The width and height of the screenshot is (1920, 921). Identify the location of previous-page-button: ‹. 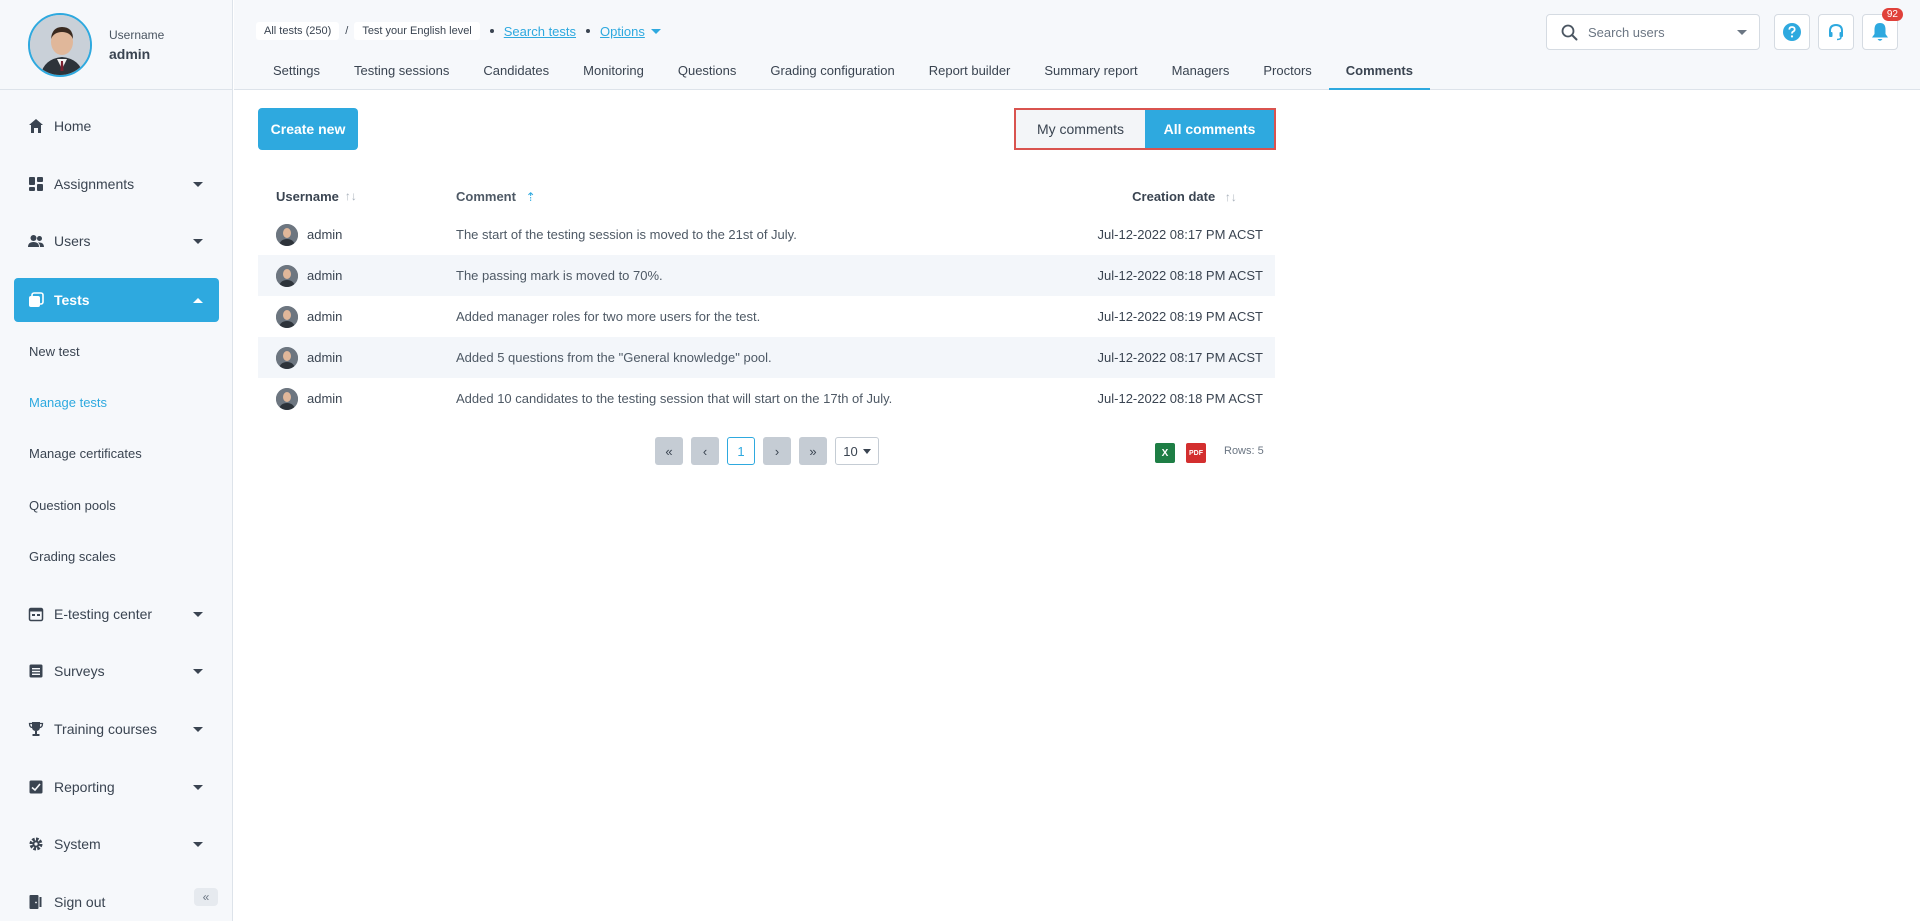
(705, 451).